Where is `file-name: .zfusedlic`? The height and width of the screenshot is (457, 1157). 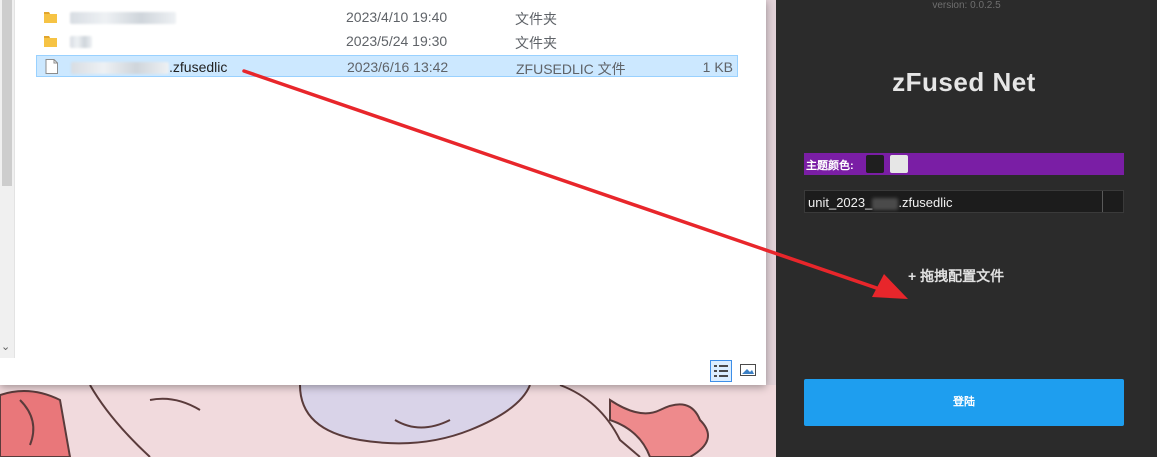 file-name: .zfusedlic is located at coordinates (149, 67).